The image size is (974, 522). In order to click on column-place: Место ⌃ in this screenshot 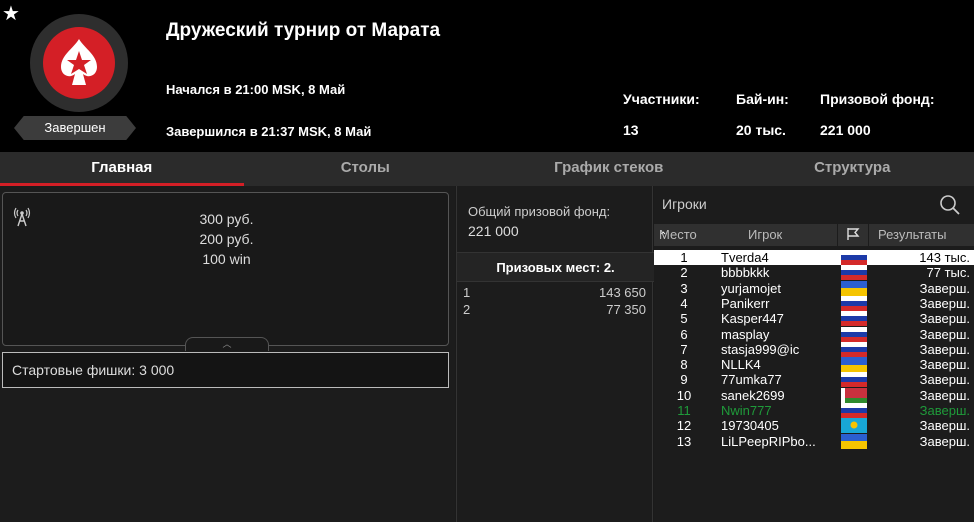, I will do `click(678, 236)`.